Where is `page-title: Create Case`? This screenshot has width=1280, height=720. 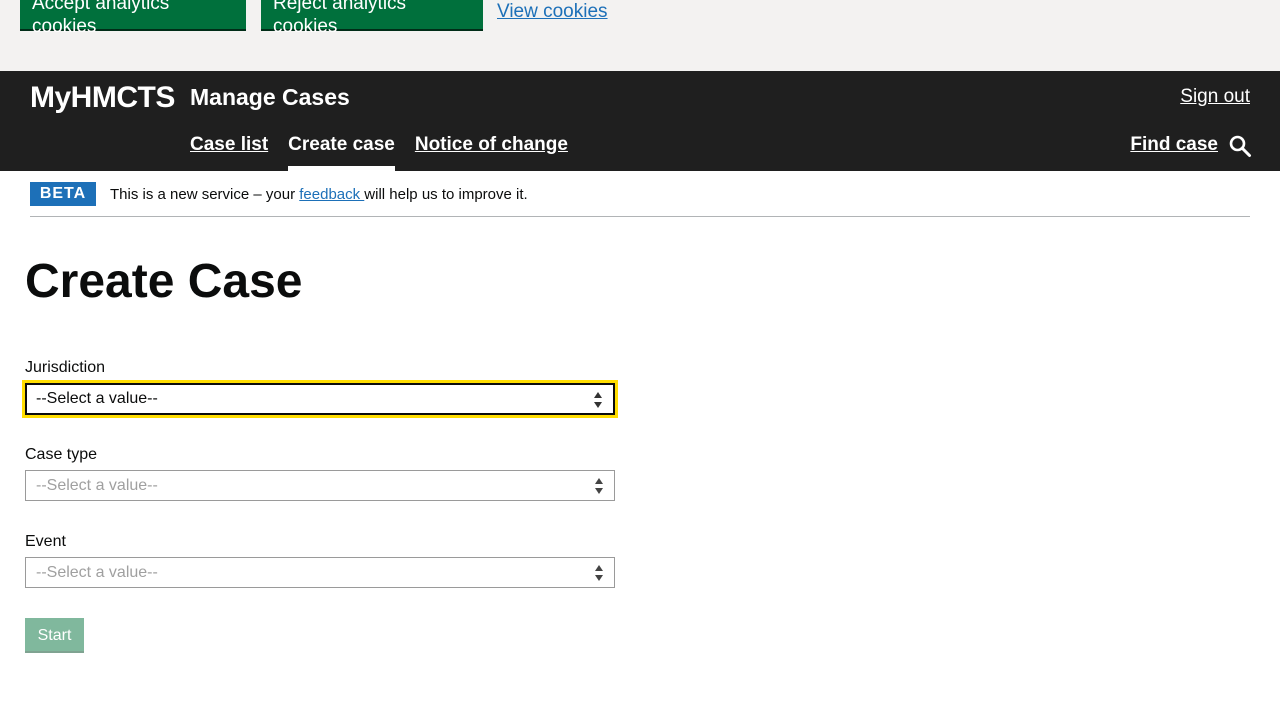
page-title: Create Case is located at coordinates (164, 281).